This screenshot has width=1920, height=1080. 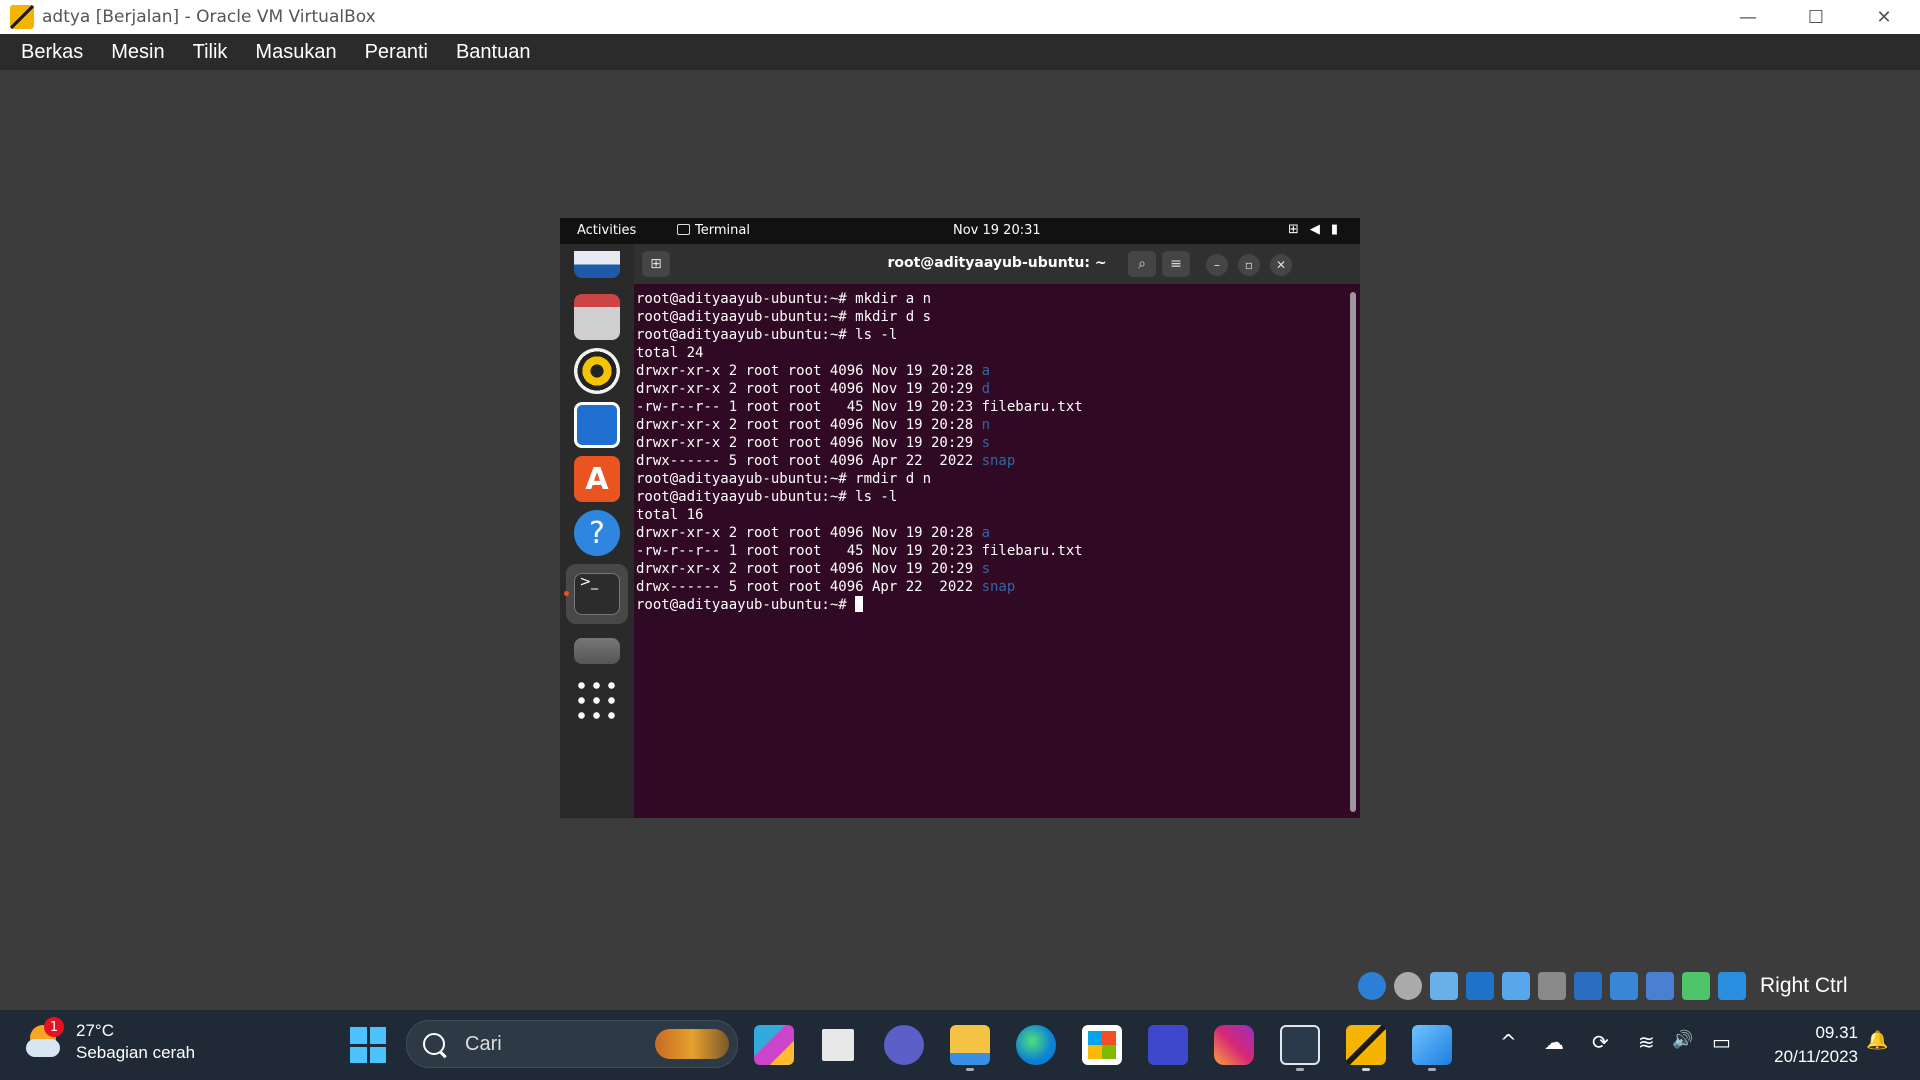 I want to click on taskbar-clock: 09.31 20/11/2023, so click(x=1810, y=1045).